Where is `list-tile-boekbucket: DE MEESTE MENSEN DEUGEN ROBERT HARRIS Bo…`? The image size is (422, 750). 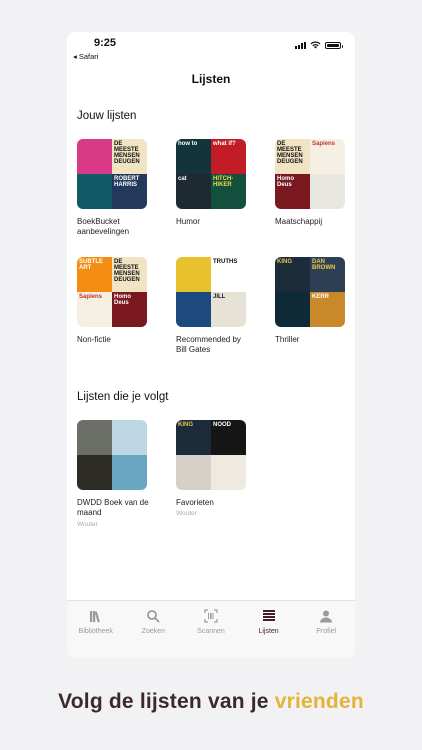
list-tile-boekbucket: DE MEESTE MENSEN DEUGEN ROBERT HARRIS Bo… is located at coordinates (113, 188).